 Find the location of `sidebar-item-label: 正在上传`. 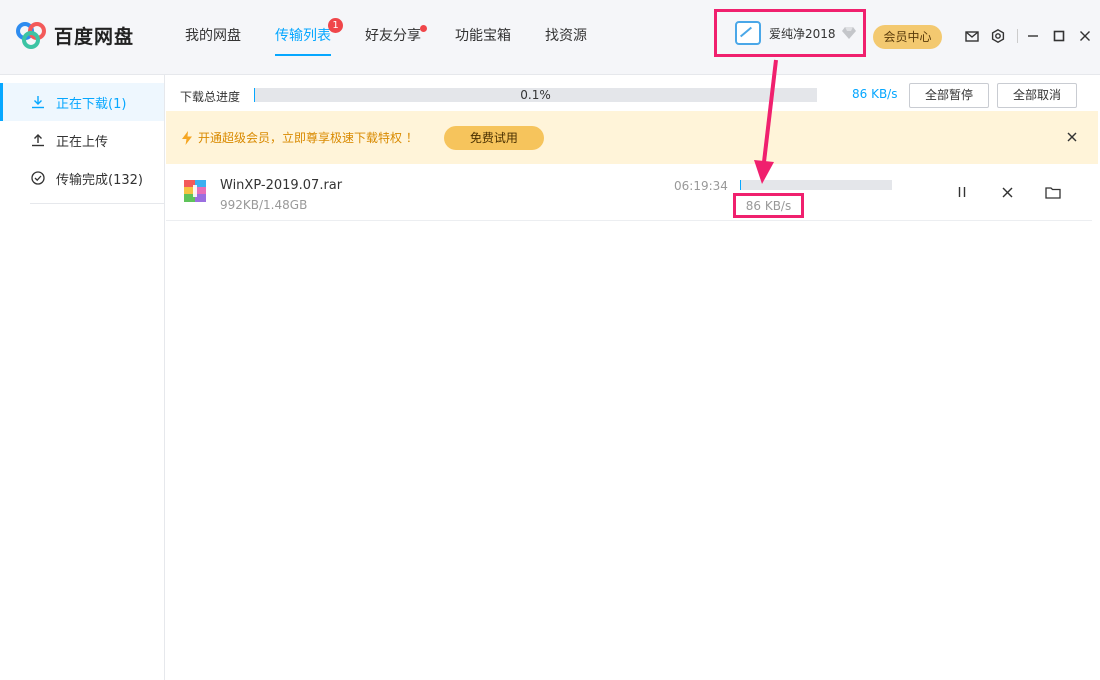

sidebar-item-label: 正在上传 is located at coordinates (82, 142).